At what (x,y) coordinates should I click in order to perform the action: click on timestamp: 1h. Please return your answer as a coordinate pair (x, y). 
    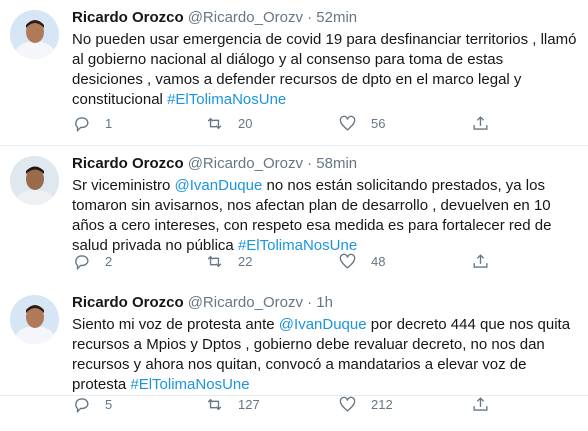
    Looking at the image, I should click on (324, 302).